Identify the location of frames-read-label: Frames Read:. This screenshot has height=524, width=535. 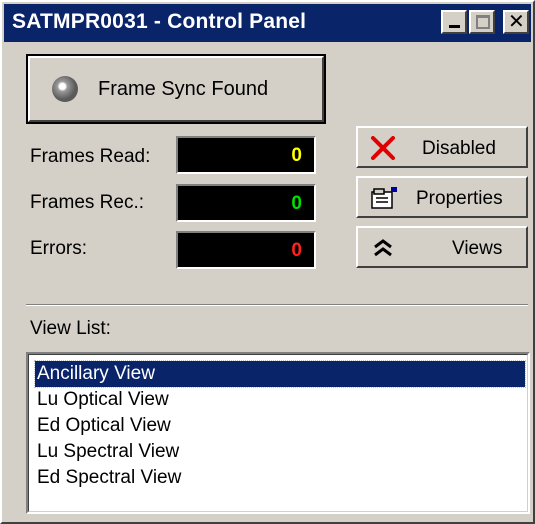
(90, 156).